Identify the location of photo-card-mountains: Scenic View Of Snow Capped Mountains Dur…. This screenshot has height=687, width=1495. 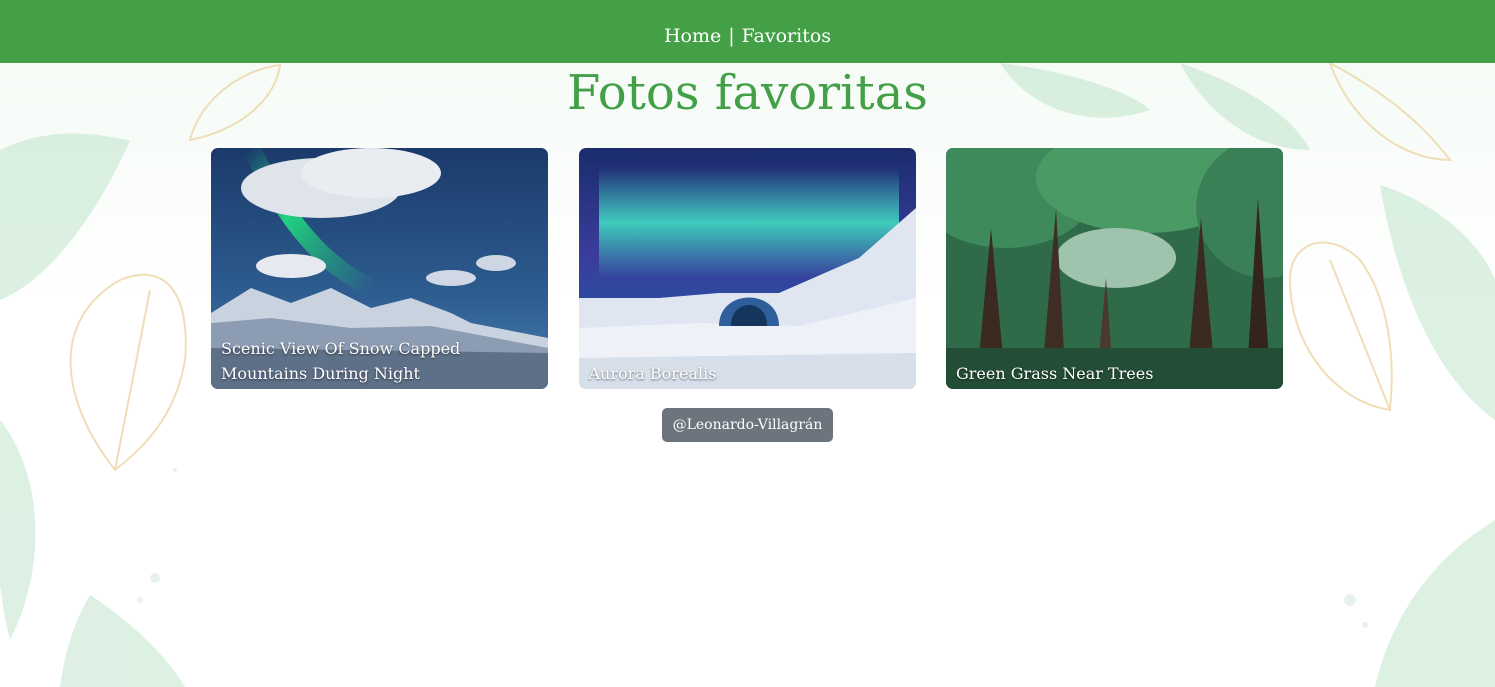
(379, 268).